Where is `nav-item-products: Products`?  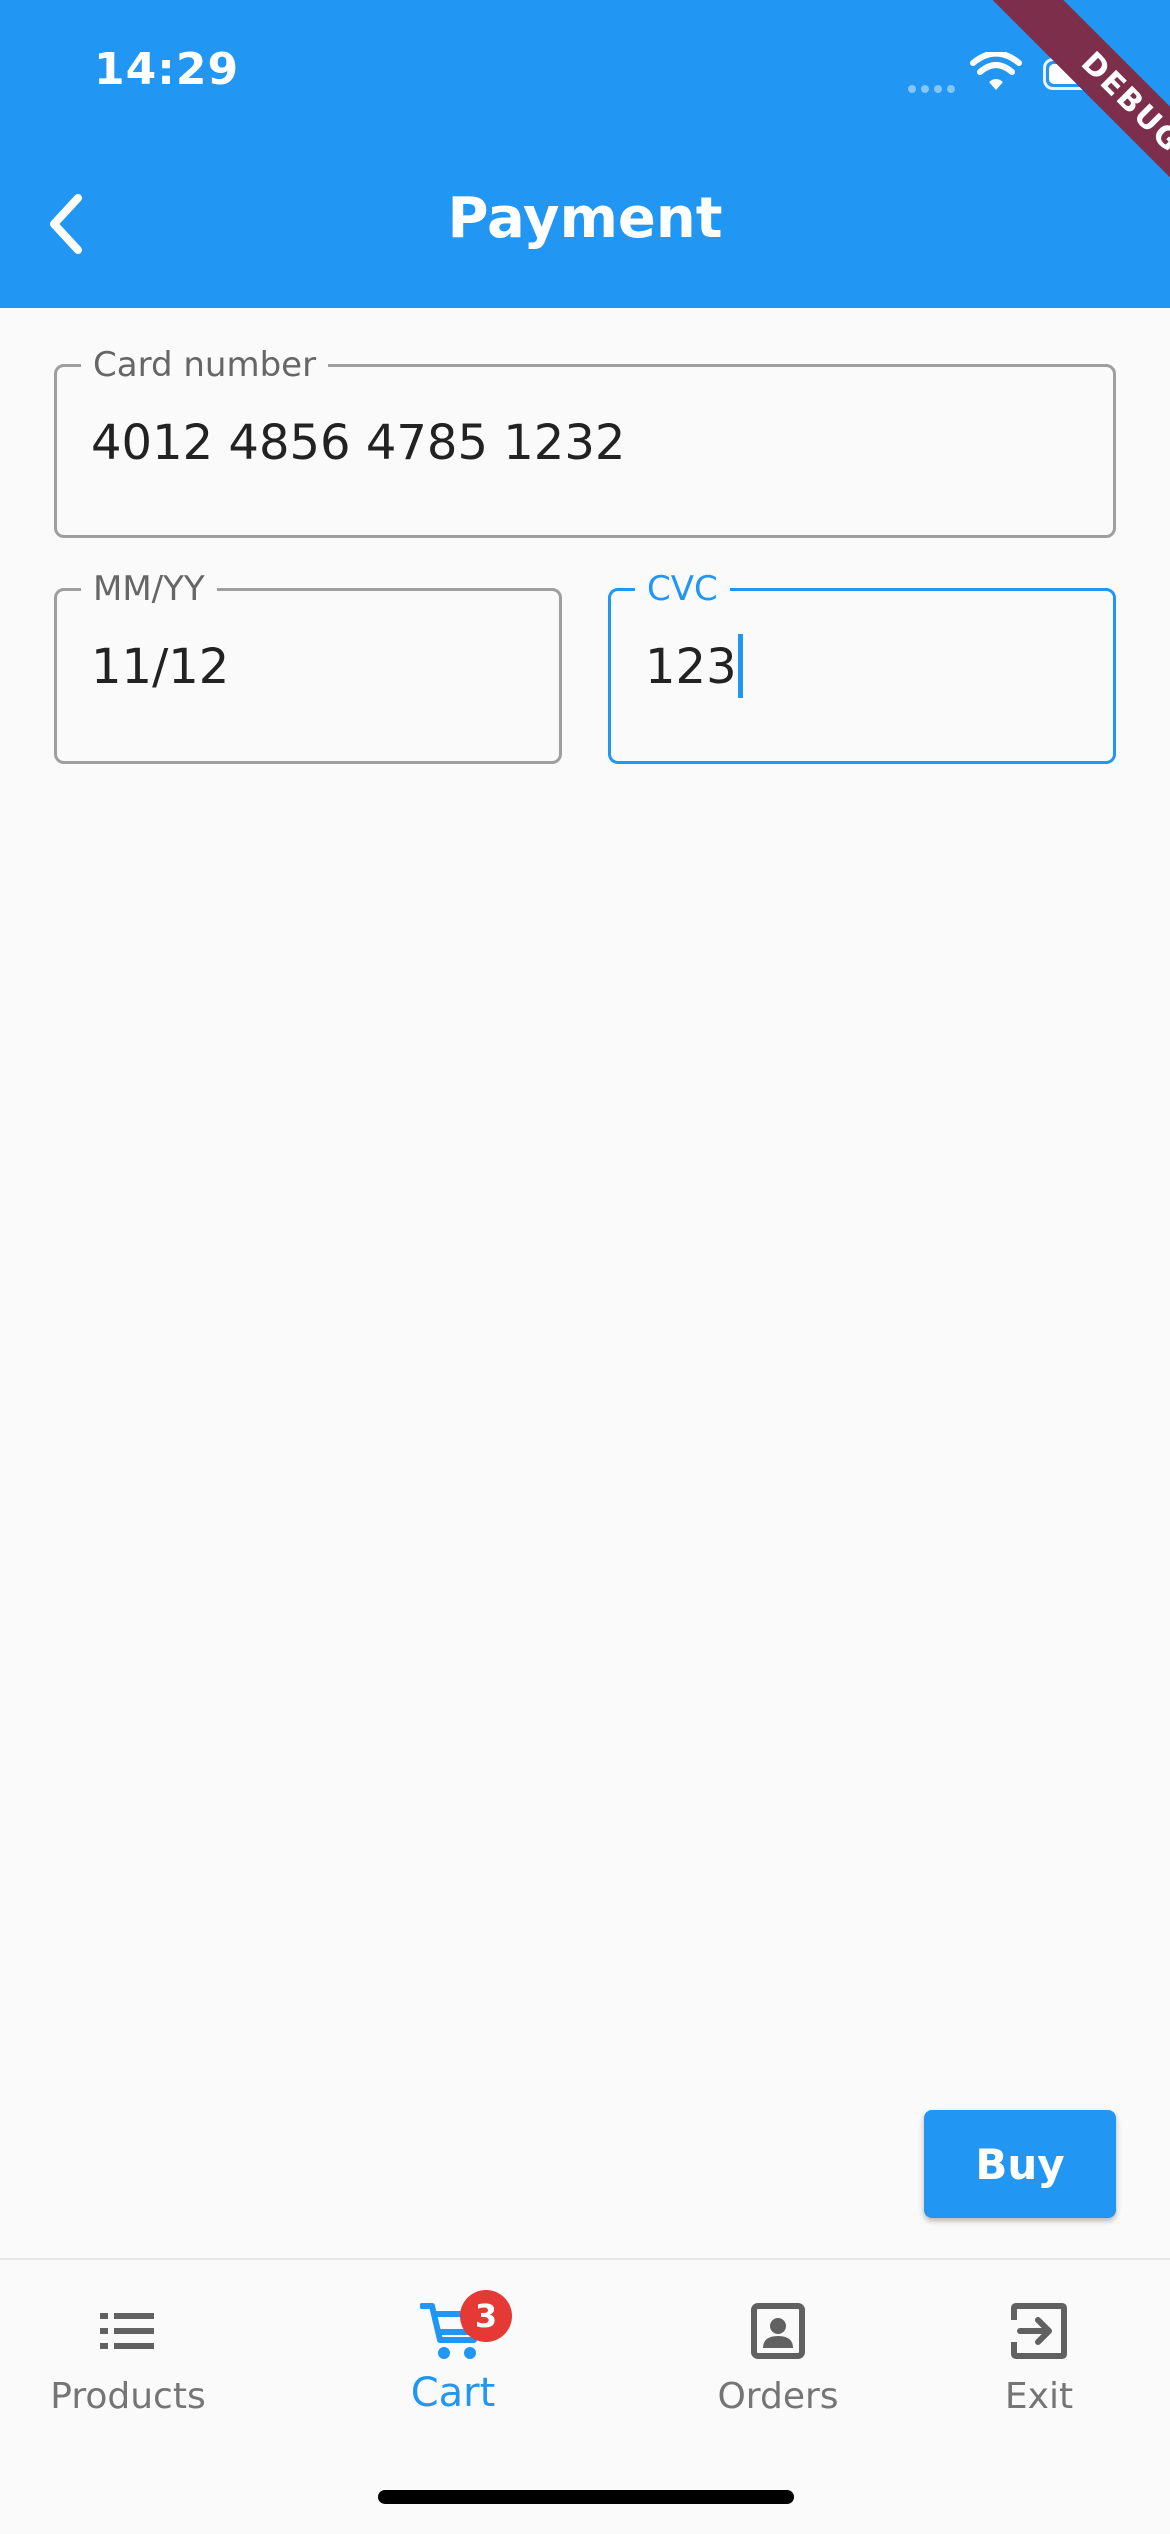
nav-item-products: Products is located at coordinates (128, 2360).